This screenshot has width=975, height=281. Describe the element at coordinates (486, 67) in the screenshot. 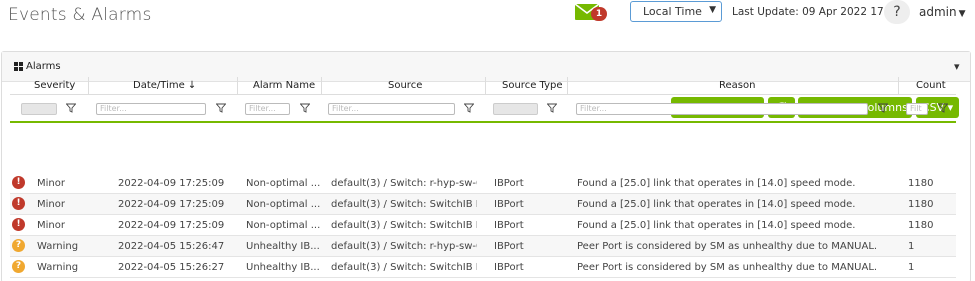

I see `panel-header: Alarms ▾` at that location.